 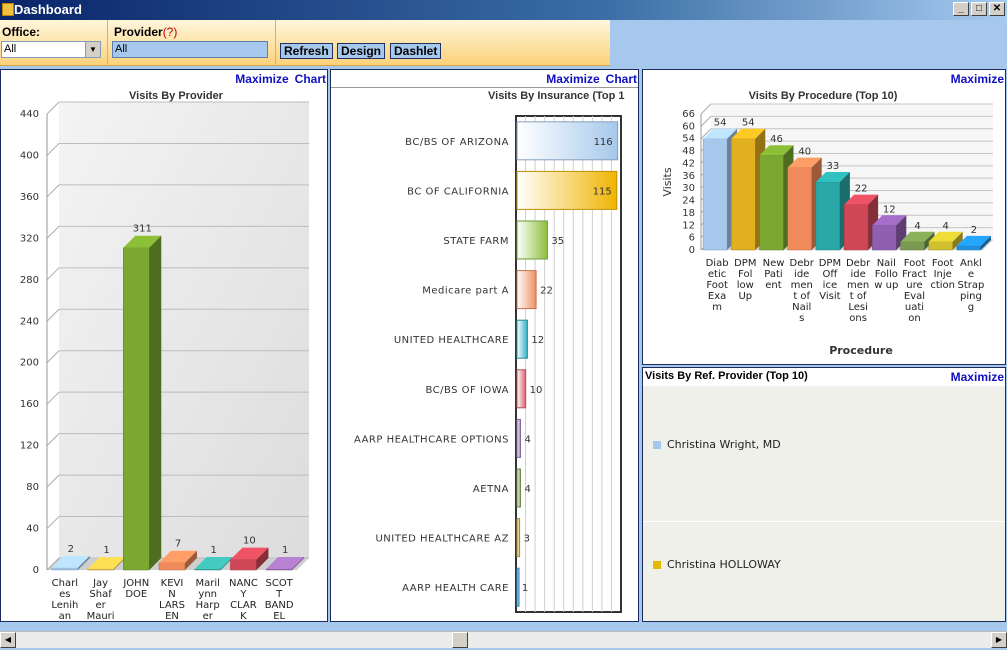 What do you see at coordinates (101, 616) in the screenshot?
I see `x-tick-label: Mauri` at bounding box center [101, 616].